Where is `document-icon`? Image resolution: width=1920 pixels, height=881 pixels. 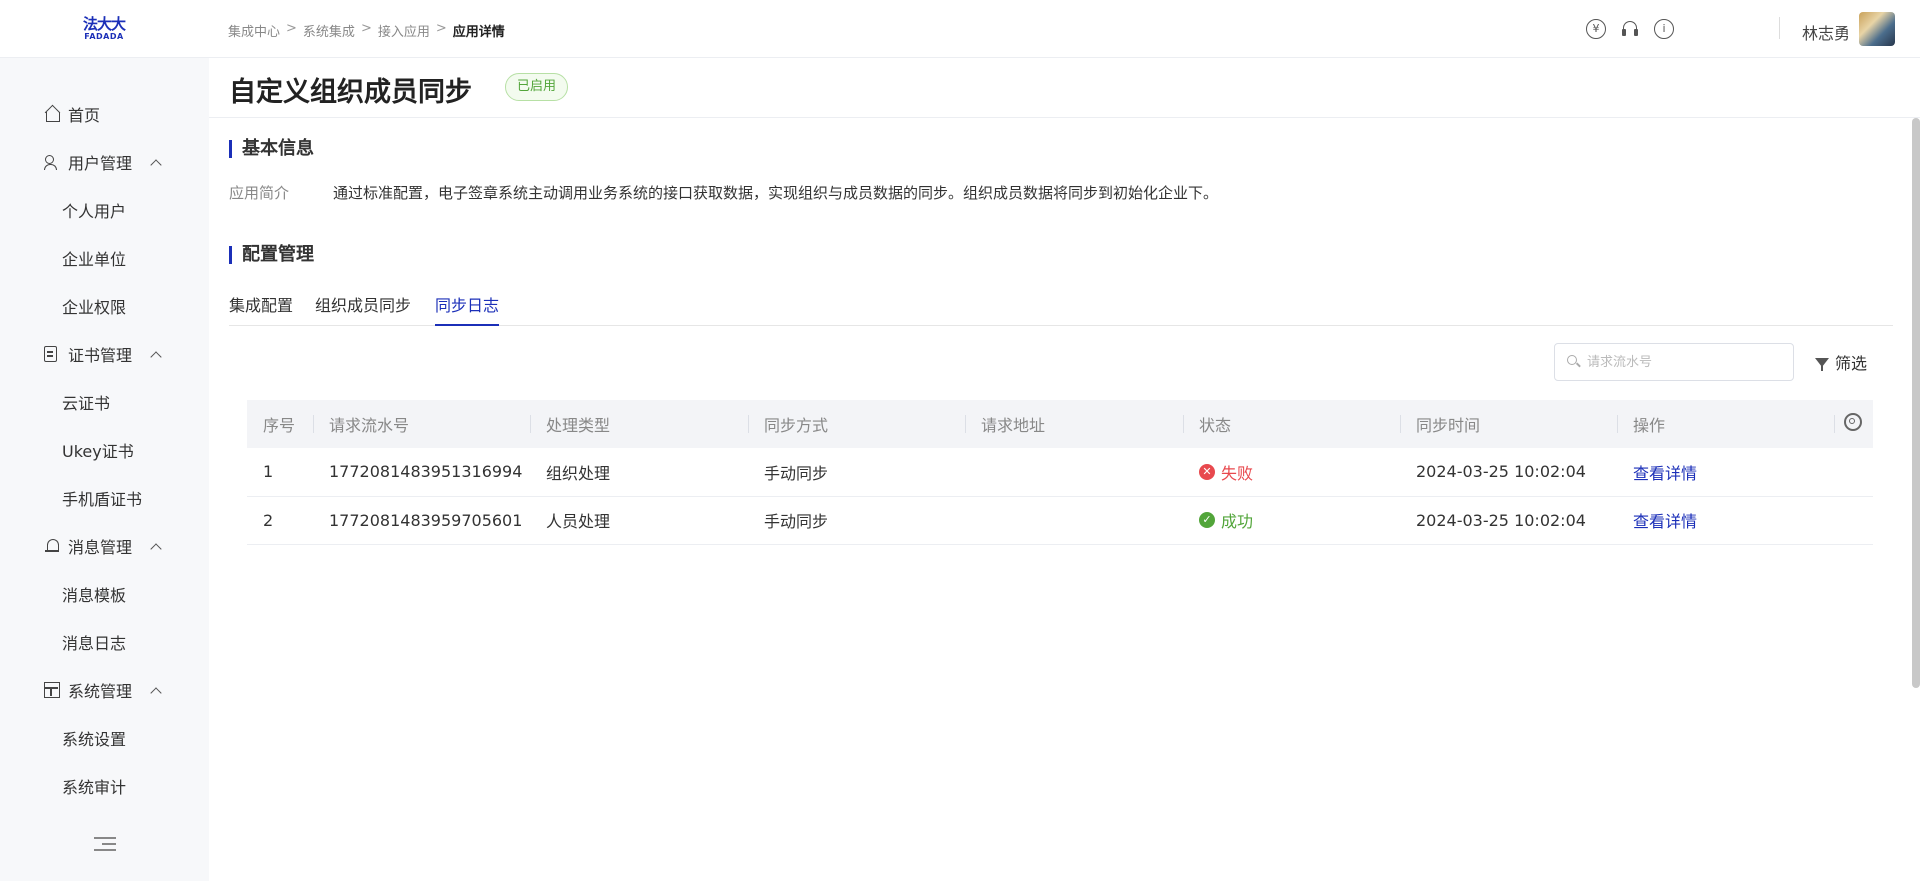
document-icon is located at coordinates (50, 354).